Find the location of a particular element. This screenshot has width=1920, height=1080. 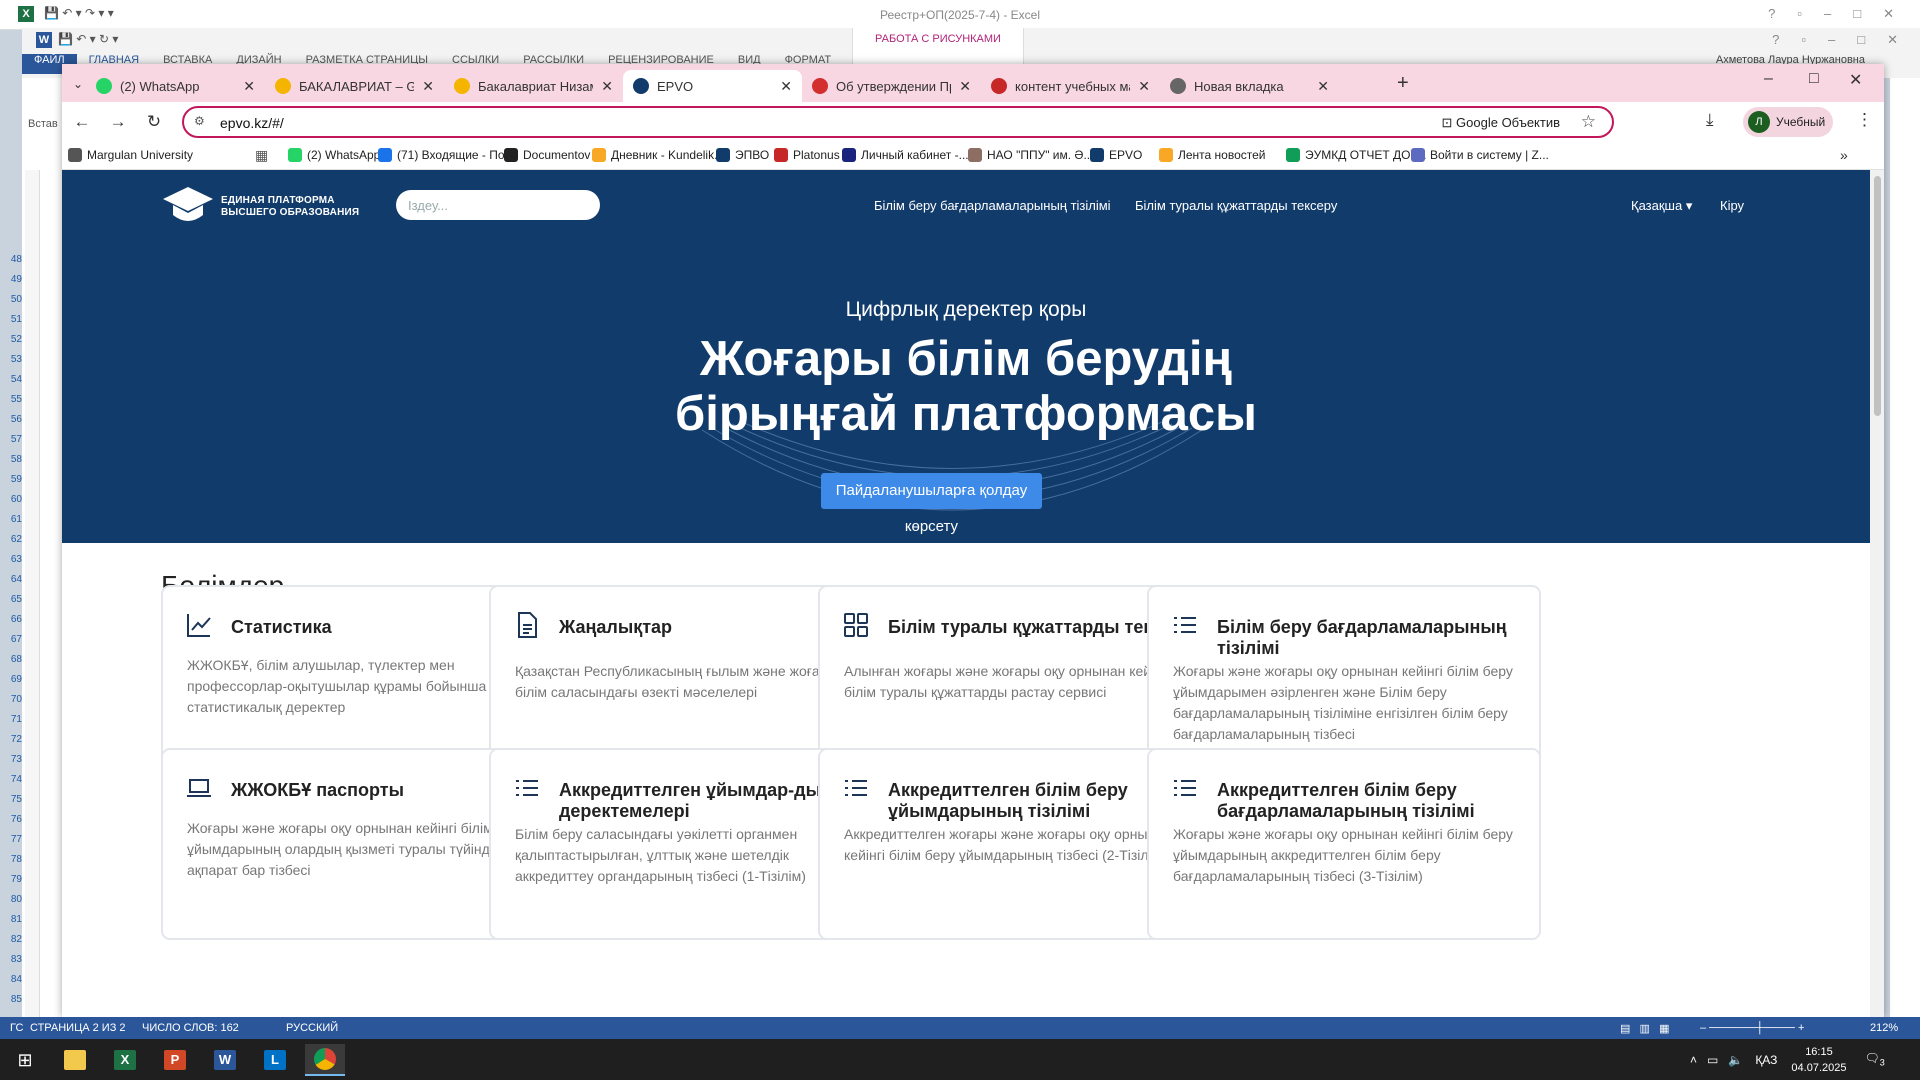

powerpoint-icon: P is located at coordinates (175, 1060).